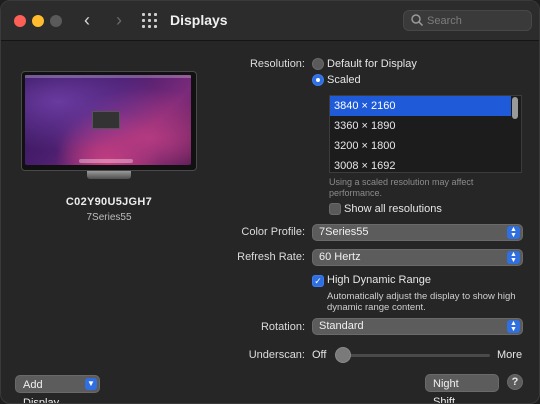  I want to click on hdr-label: High Dynamic Range, so click(379, 280).